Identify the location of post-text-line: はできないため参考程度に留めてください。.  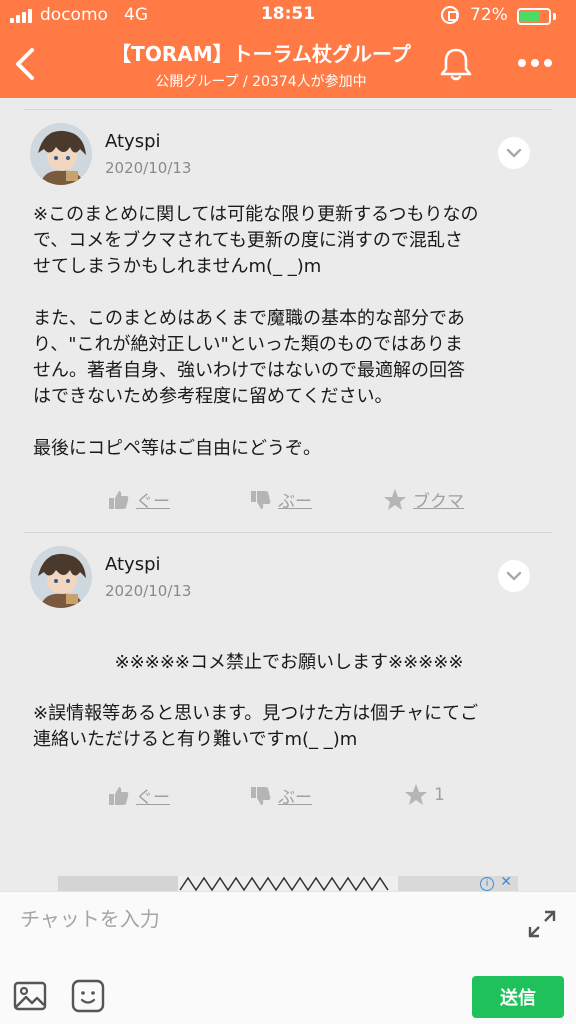
(213, 396).